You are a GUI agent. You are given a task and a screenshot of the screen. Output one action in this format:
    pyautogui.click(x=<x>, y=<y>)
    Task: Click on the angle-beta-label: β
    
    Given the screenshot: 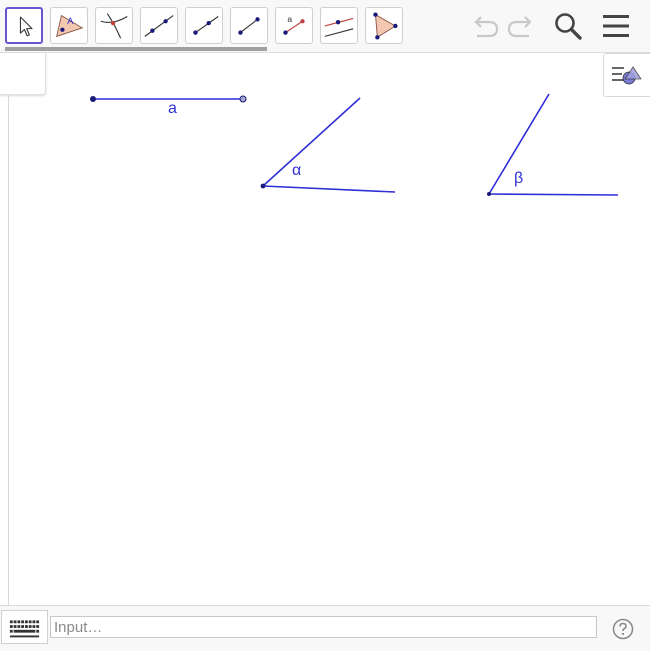 What is the action you would take?
    pyautogui.click(x=518, y=179)
    